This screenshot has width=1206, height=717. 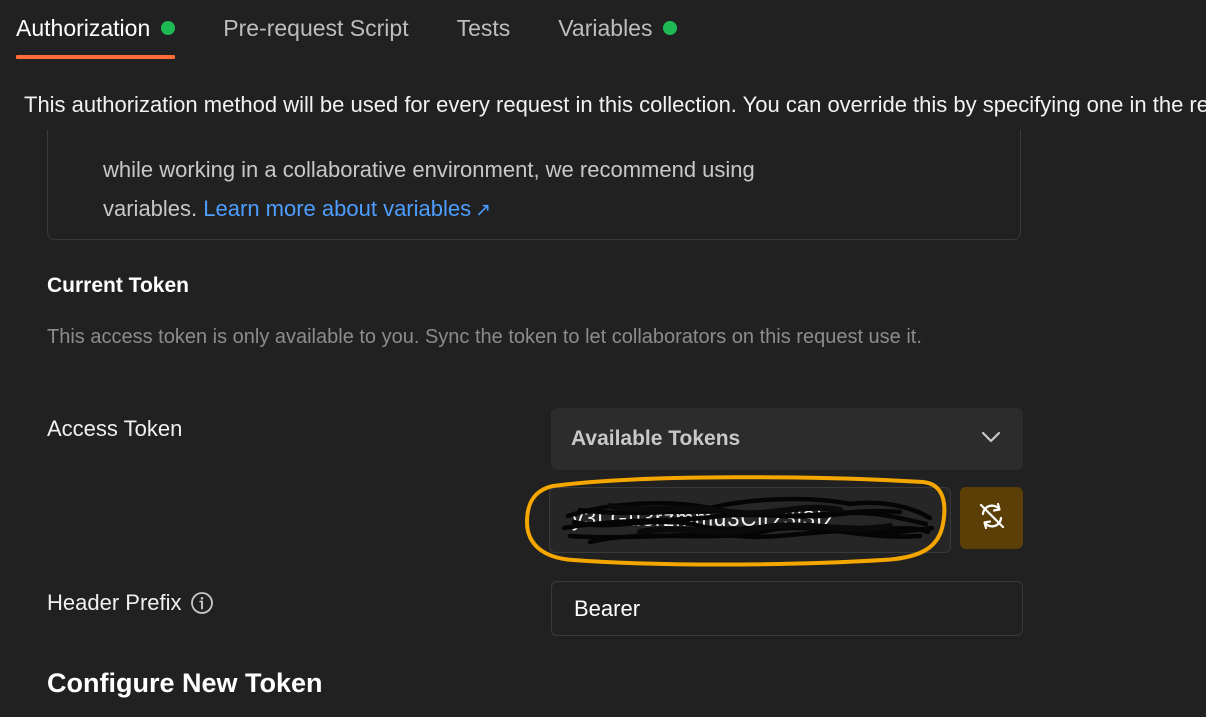 What do you see at coordinates (607, 608) in the screenshot?
I see `header-prefix-value: Bearer` at bounding box center [607, 608].